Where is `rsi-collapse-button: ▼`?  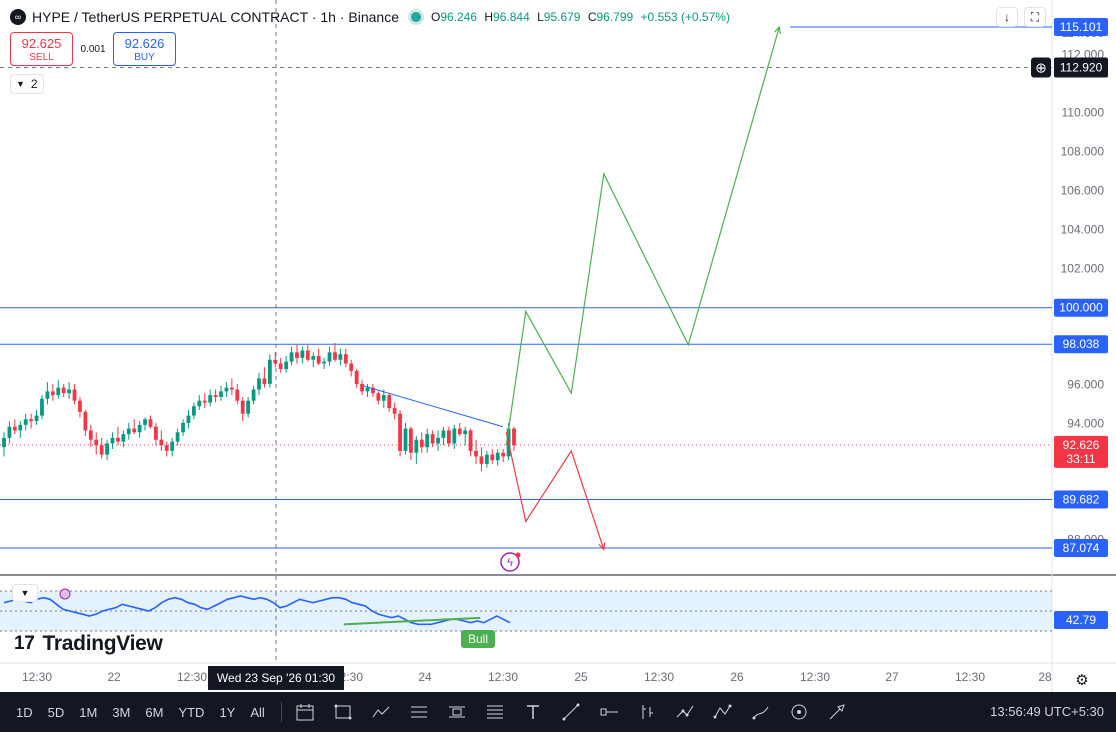
rsi-collapse-button: ▼ is located at coordinates (25, 593).